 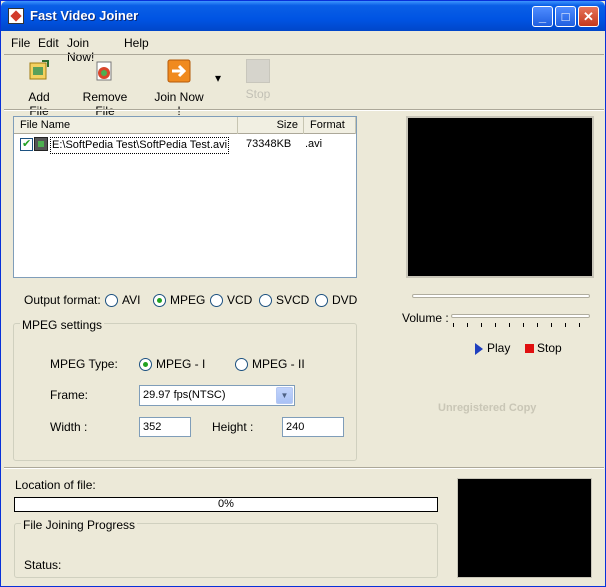 What do you see at coordinates (84, 15) in the screenshot?
I see `window-title: Fast Video Joiner` at bounding box center [84, 15].